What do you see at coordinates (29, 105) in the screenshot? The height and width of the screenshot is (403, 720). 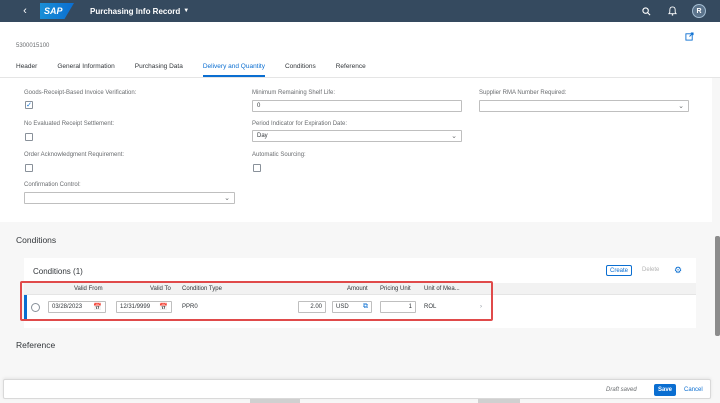 I see `gr-based-iv-checkbox: ✓` at bounding box center [29, 105].